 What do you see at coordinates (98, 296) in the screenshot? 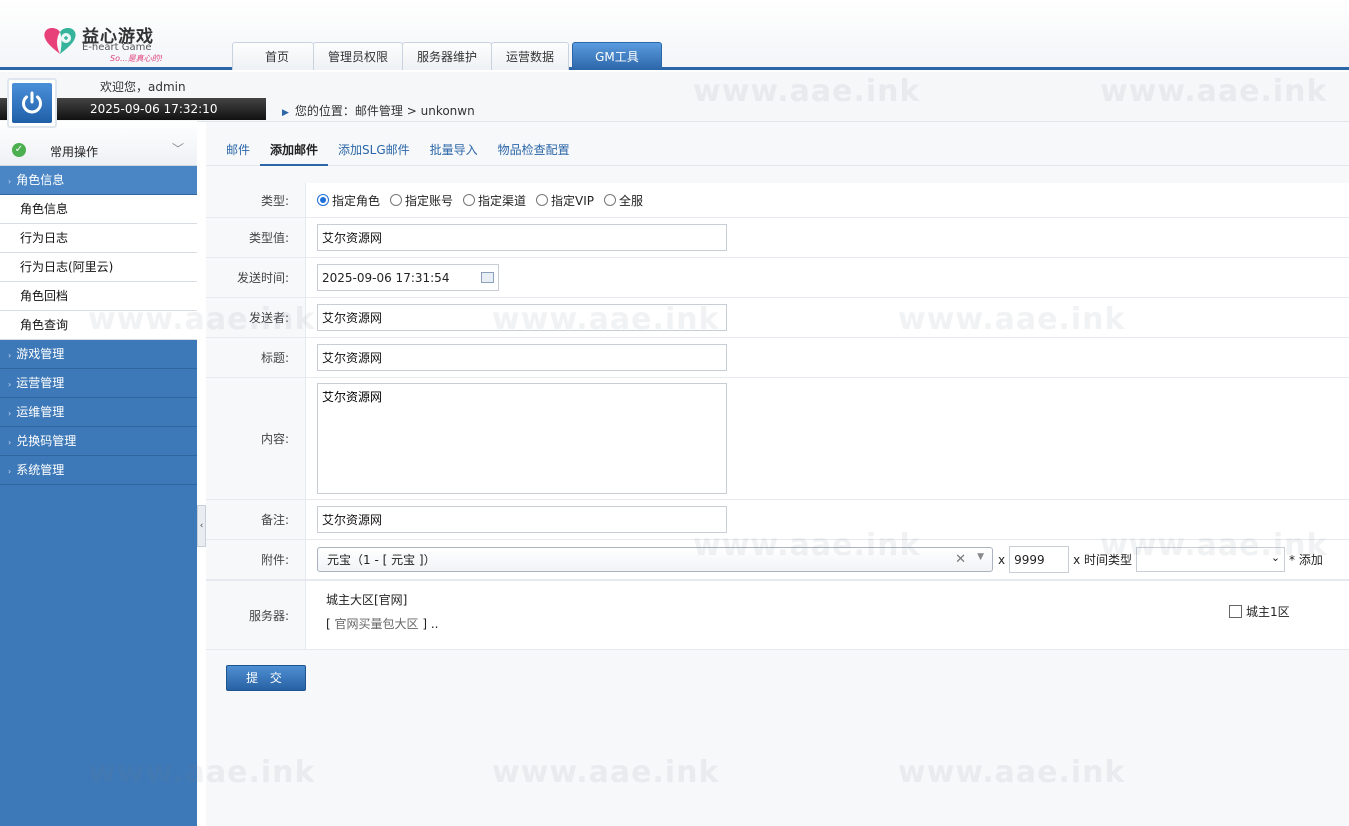
I see `sidebar-item-role-rollback: 角色回档` at bounding box center [98, 296].